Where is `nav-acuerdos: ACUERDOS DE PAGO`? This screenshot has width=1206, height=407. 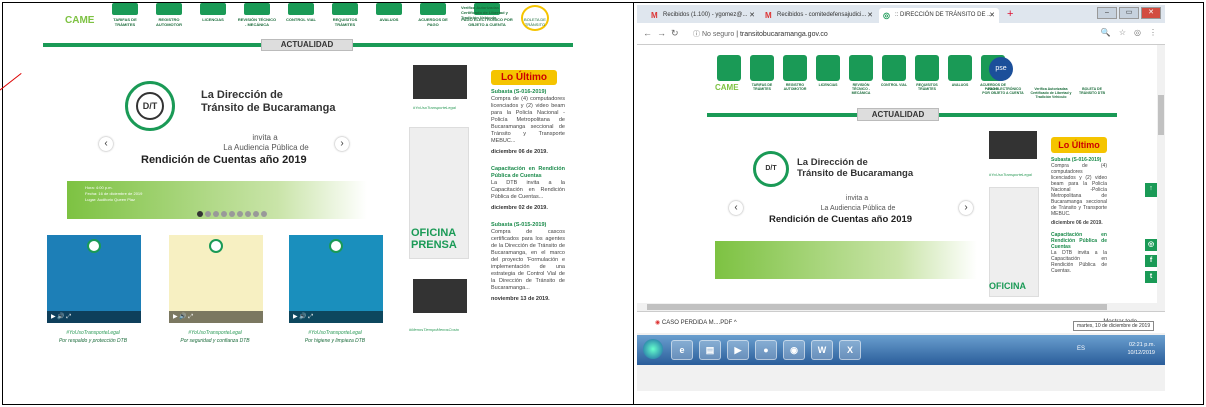
nav-acuerdos: ACUERDOS DE PAGO is located at coordinates (433, 18).